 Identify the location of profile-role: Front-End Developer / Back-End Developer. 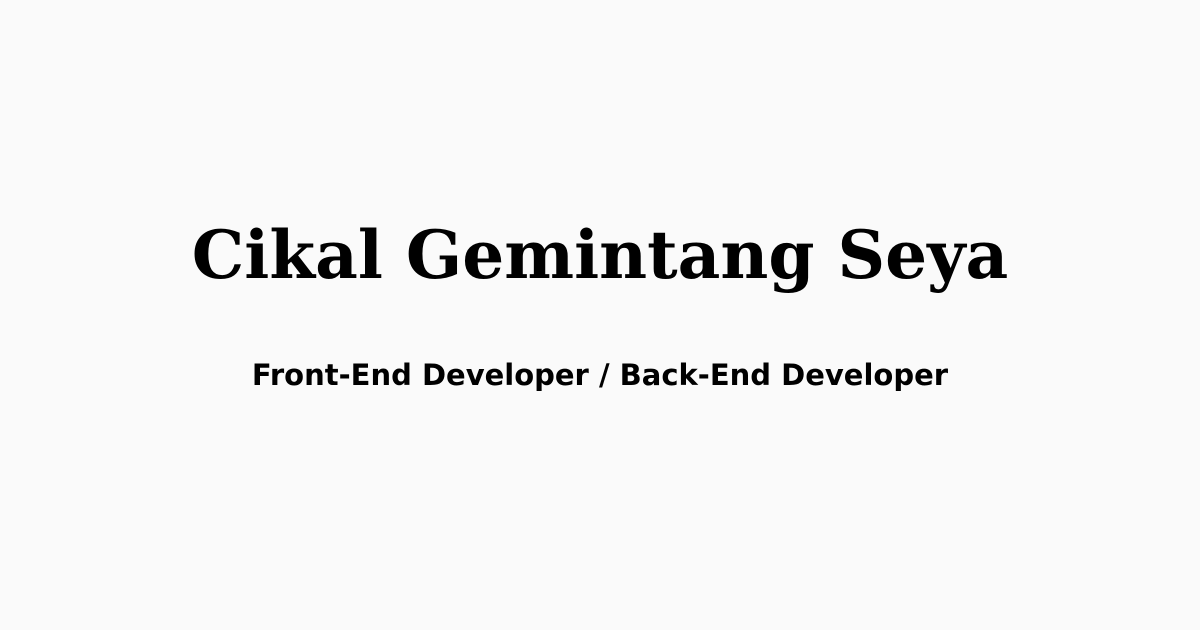
(600, 375).